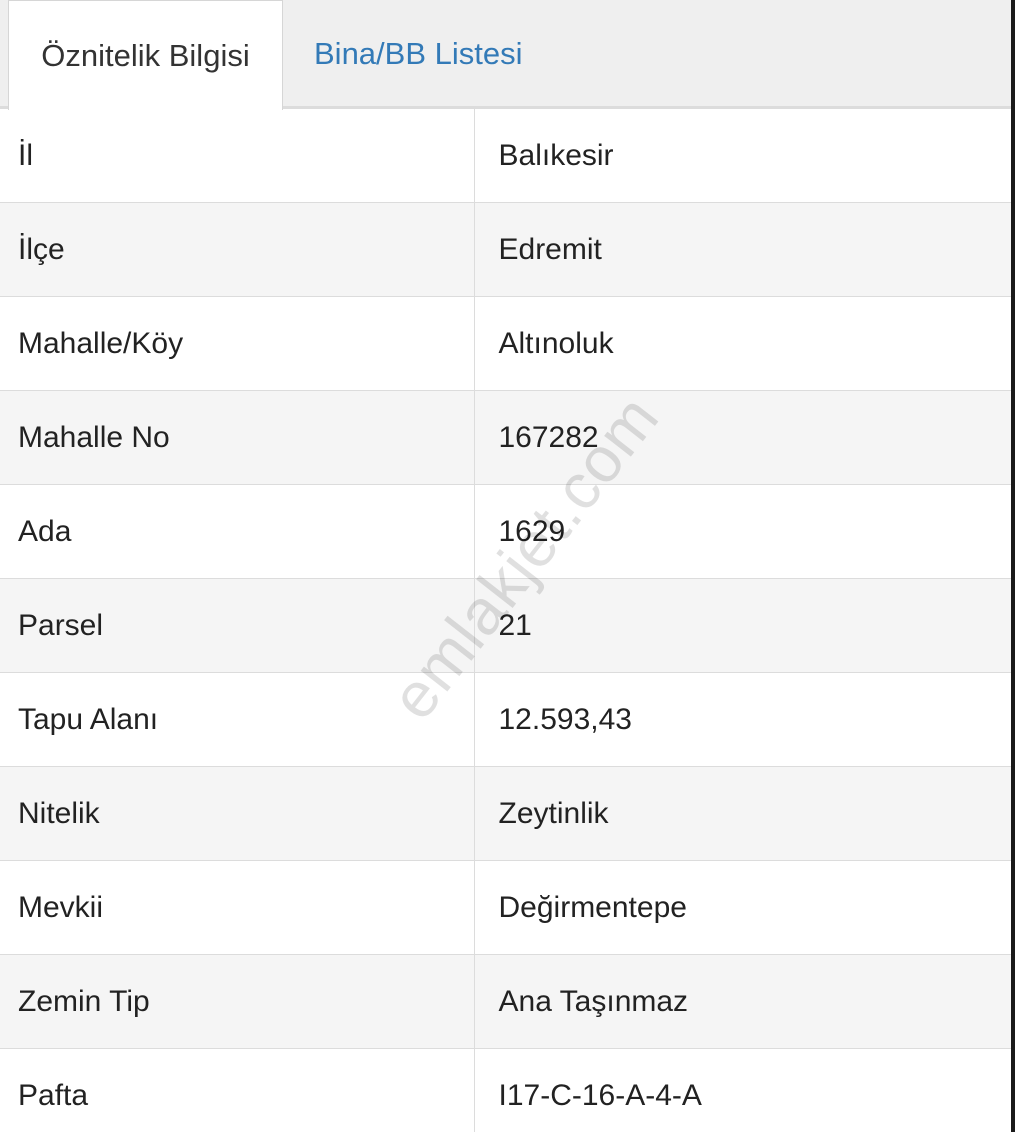 Image resolution: width=1015 pixels, height=1132 pixels. What do you see at coordinates (237, 249) in the screenshot?
I see `row-label: İlçe` at bounding box center [237, 249].